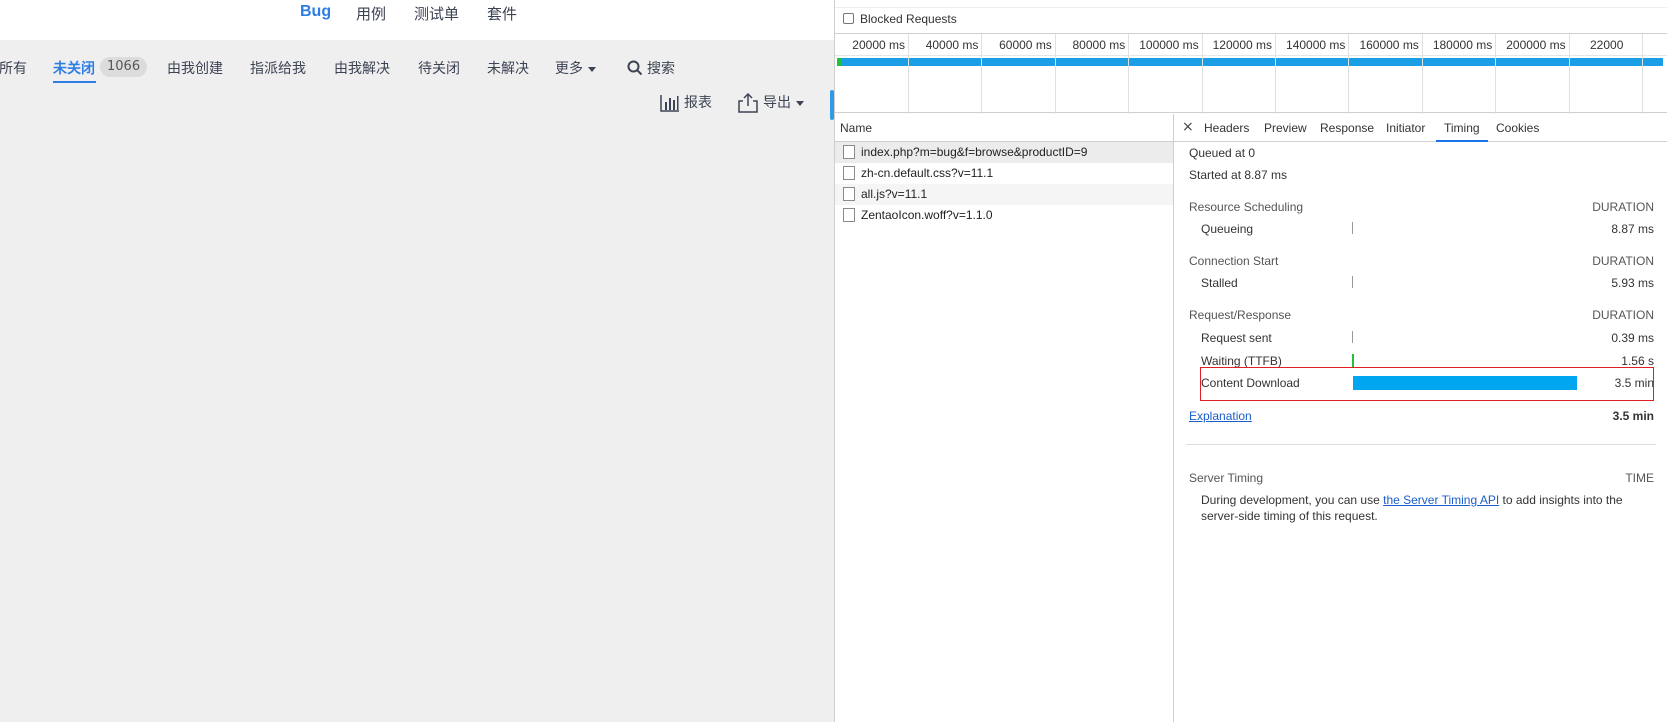 This screenshot has width=1667, height=722. Describe the element at coordinates (1347, 128) in the screenshot. I see `tab-response: Response` at that location.